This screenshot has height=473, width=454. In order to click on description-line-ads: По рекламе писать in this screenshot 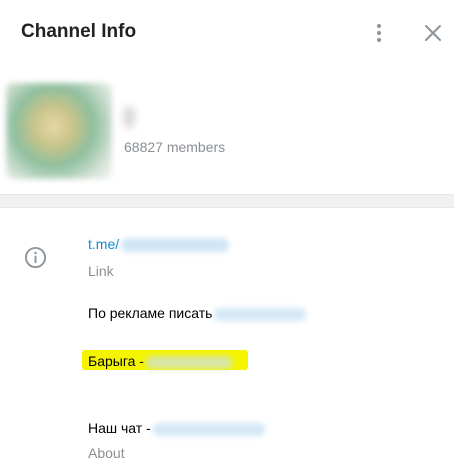, I will do `click(197, 313)`.